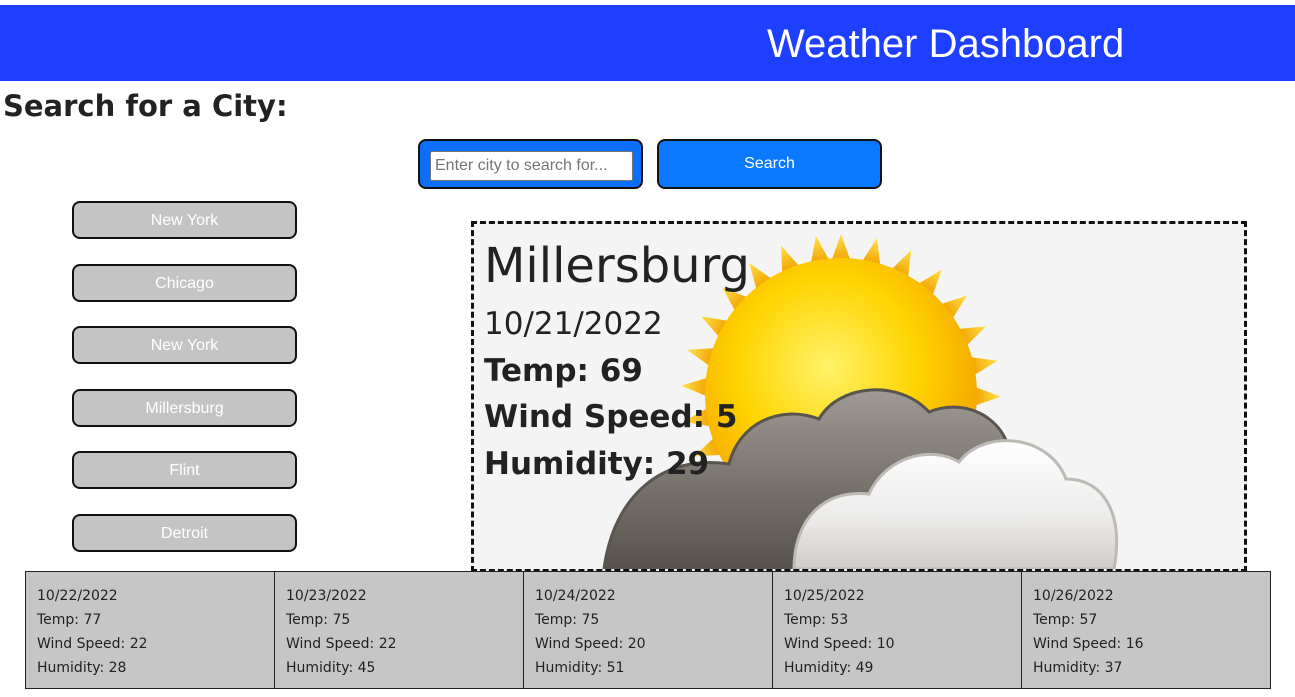 Image resolution: width=1295 pixels, height=697 pixels. What do you see at coordinates (184, 470) in the screenshot?
I see `history-button-flint: Flint` at bounding box center [184, 470].